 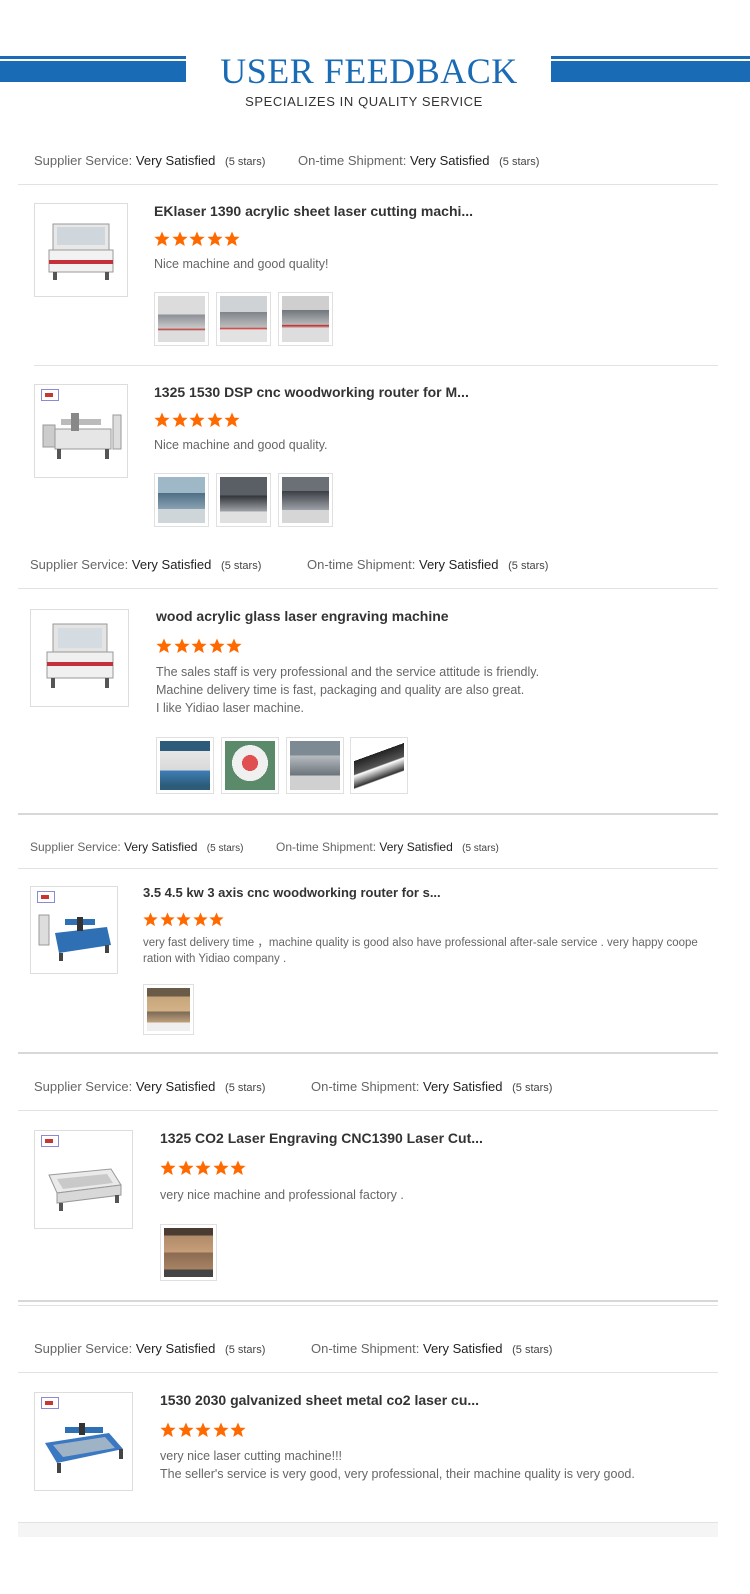 I want to click on page-subtitle: SPECIALIZES IN QUALITY SERVICE, so click(x=364, y=101).